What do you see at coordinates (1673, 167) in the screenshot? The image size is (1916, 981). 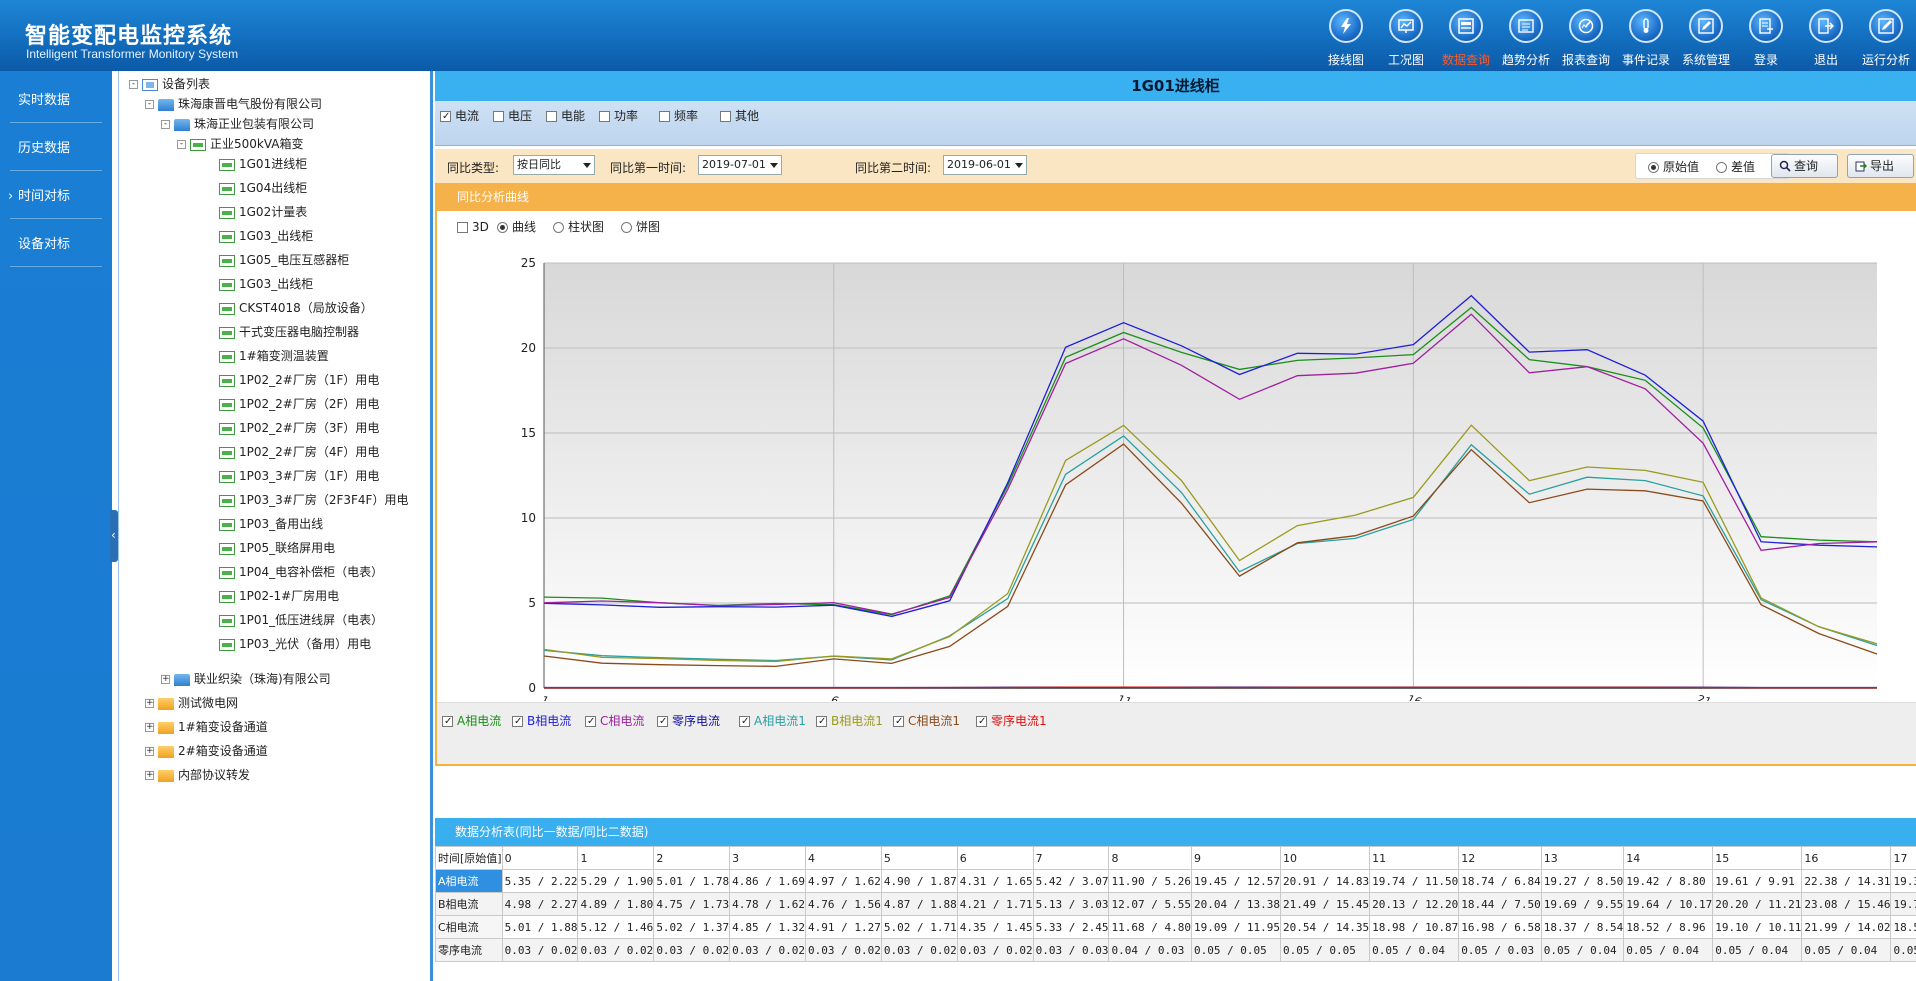 I see `mode-raw-radio: 原始值` at bounding box center [1673, 167].